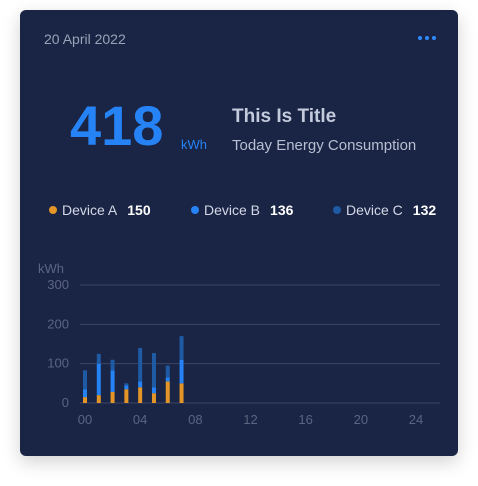 The width and height of the screenshot is (478, 486). What do you see at coordinates (424, 210) in the screenshot?
I see `legend-value: 132` at bounding box center [424, 210].